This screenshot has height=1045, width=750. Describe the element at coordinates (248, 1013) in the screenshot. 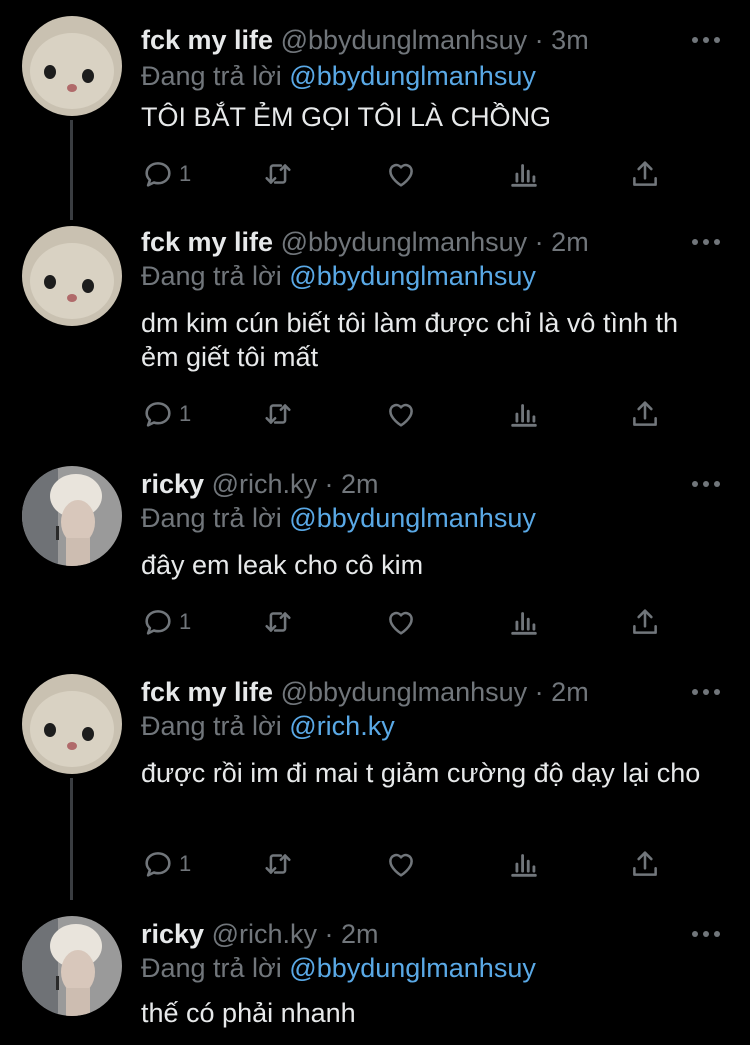

I see `tweet-text: thế có phải nhanh` at that location.